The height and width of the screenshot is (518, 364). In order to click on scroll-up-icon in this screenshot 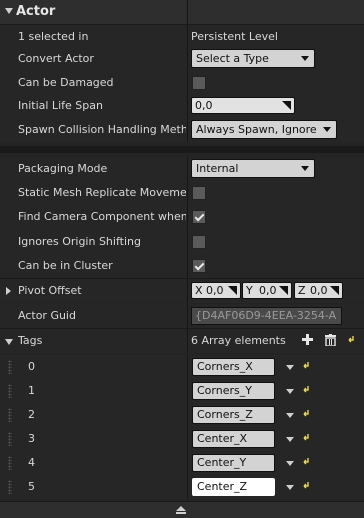, I will do `click(181, 508)`.